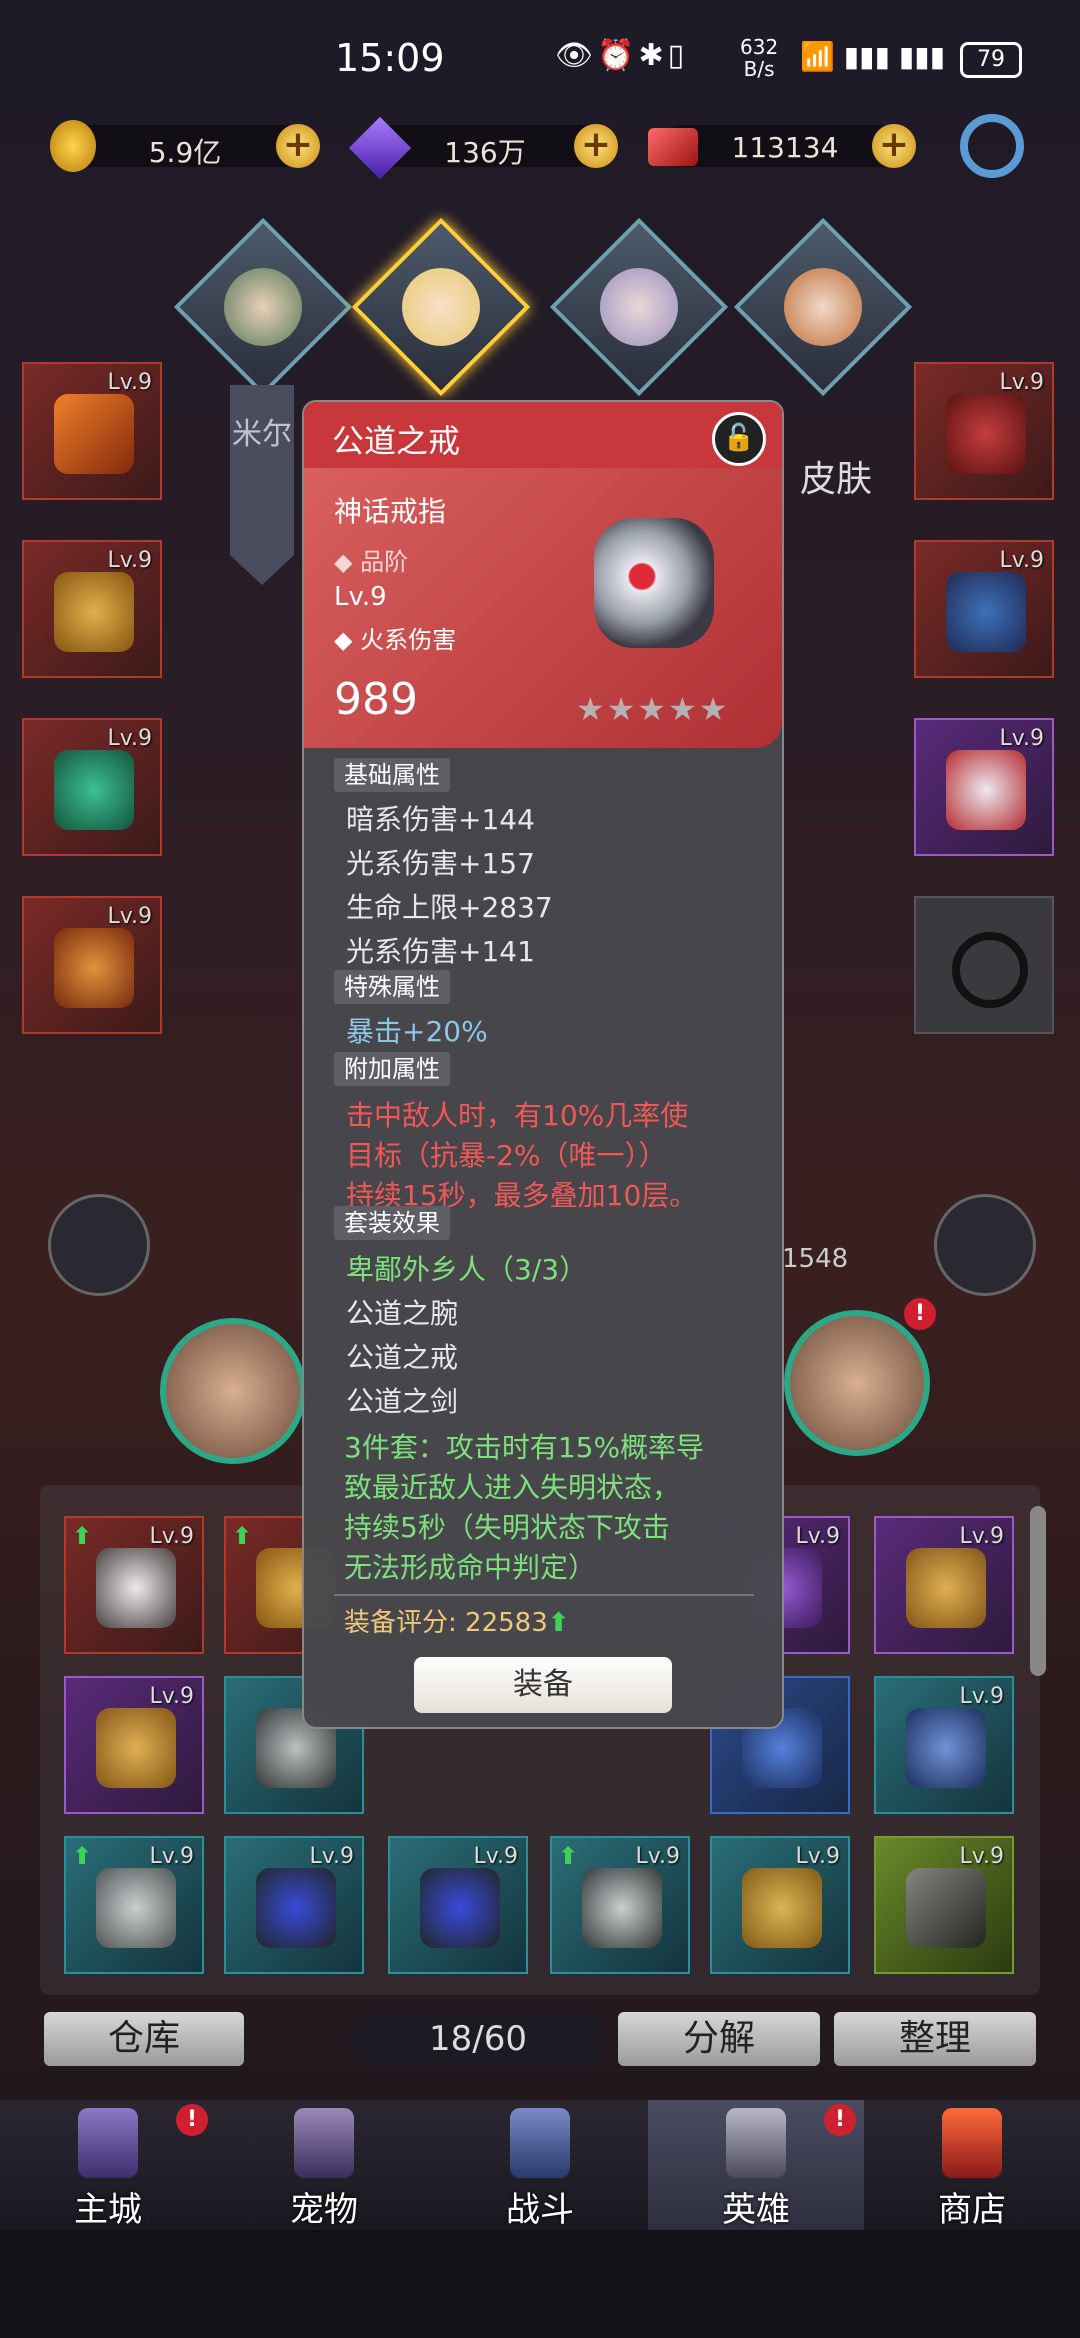 The height and width of the screenshot is (2338, 1080). What do you see at coordinates (517, 1115) in the screenshot?
I see `extra-line-1: 击中敌人时，有10%几率使` at bounding box center [517, 1115].